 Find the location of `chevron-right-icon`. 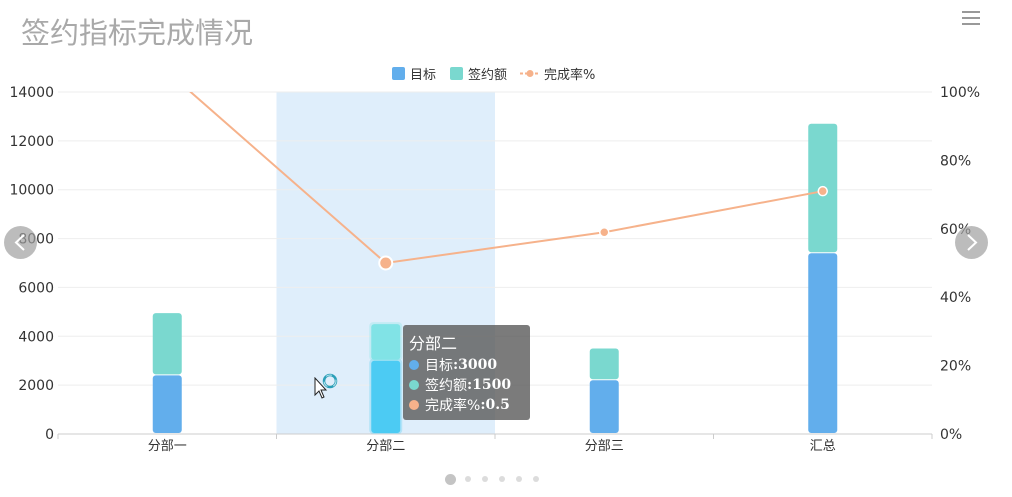

chevron-right-icon is located at coordinates (972, 242).